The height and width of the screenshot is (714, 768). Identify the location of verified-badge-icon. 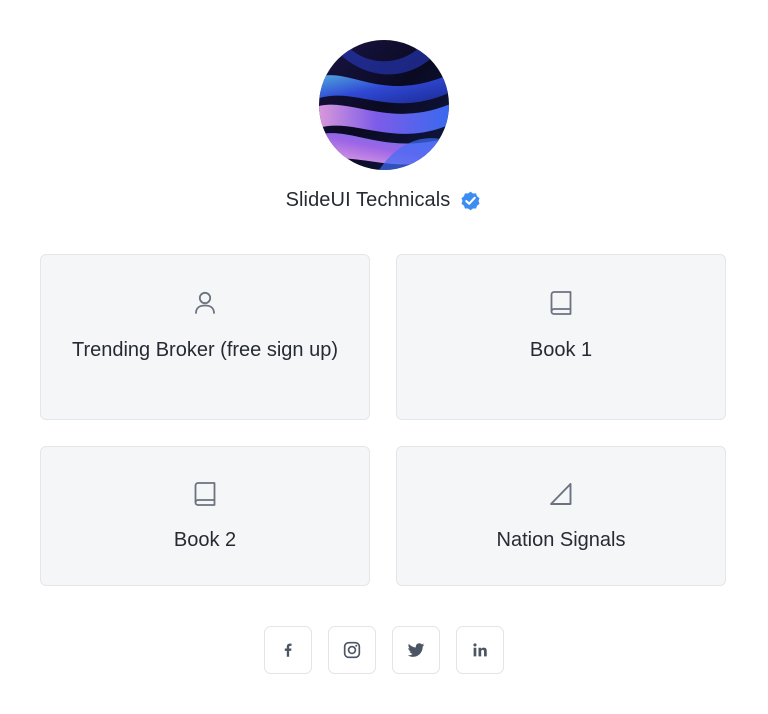
(470, 200).